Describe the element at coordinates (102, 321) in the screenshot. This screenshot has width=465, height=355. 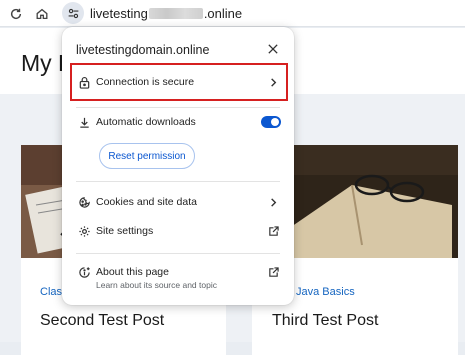
I see `post-title: Second Test Post` at that location.